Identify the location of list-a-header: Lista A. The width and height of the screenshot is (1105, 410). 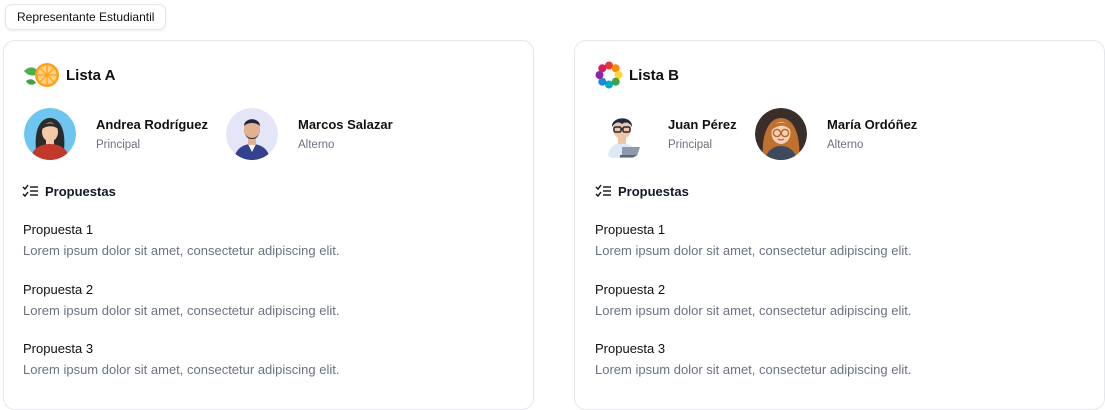
(68, 75).